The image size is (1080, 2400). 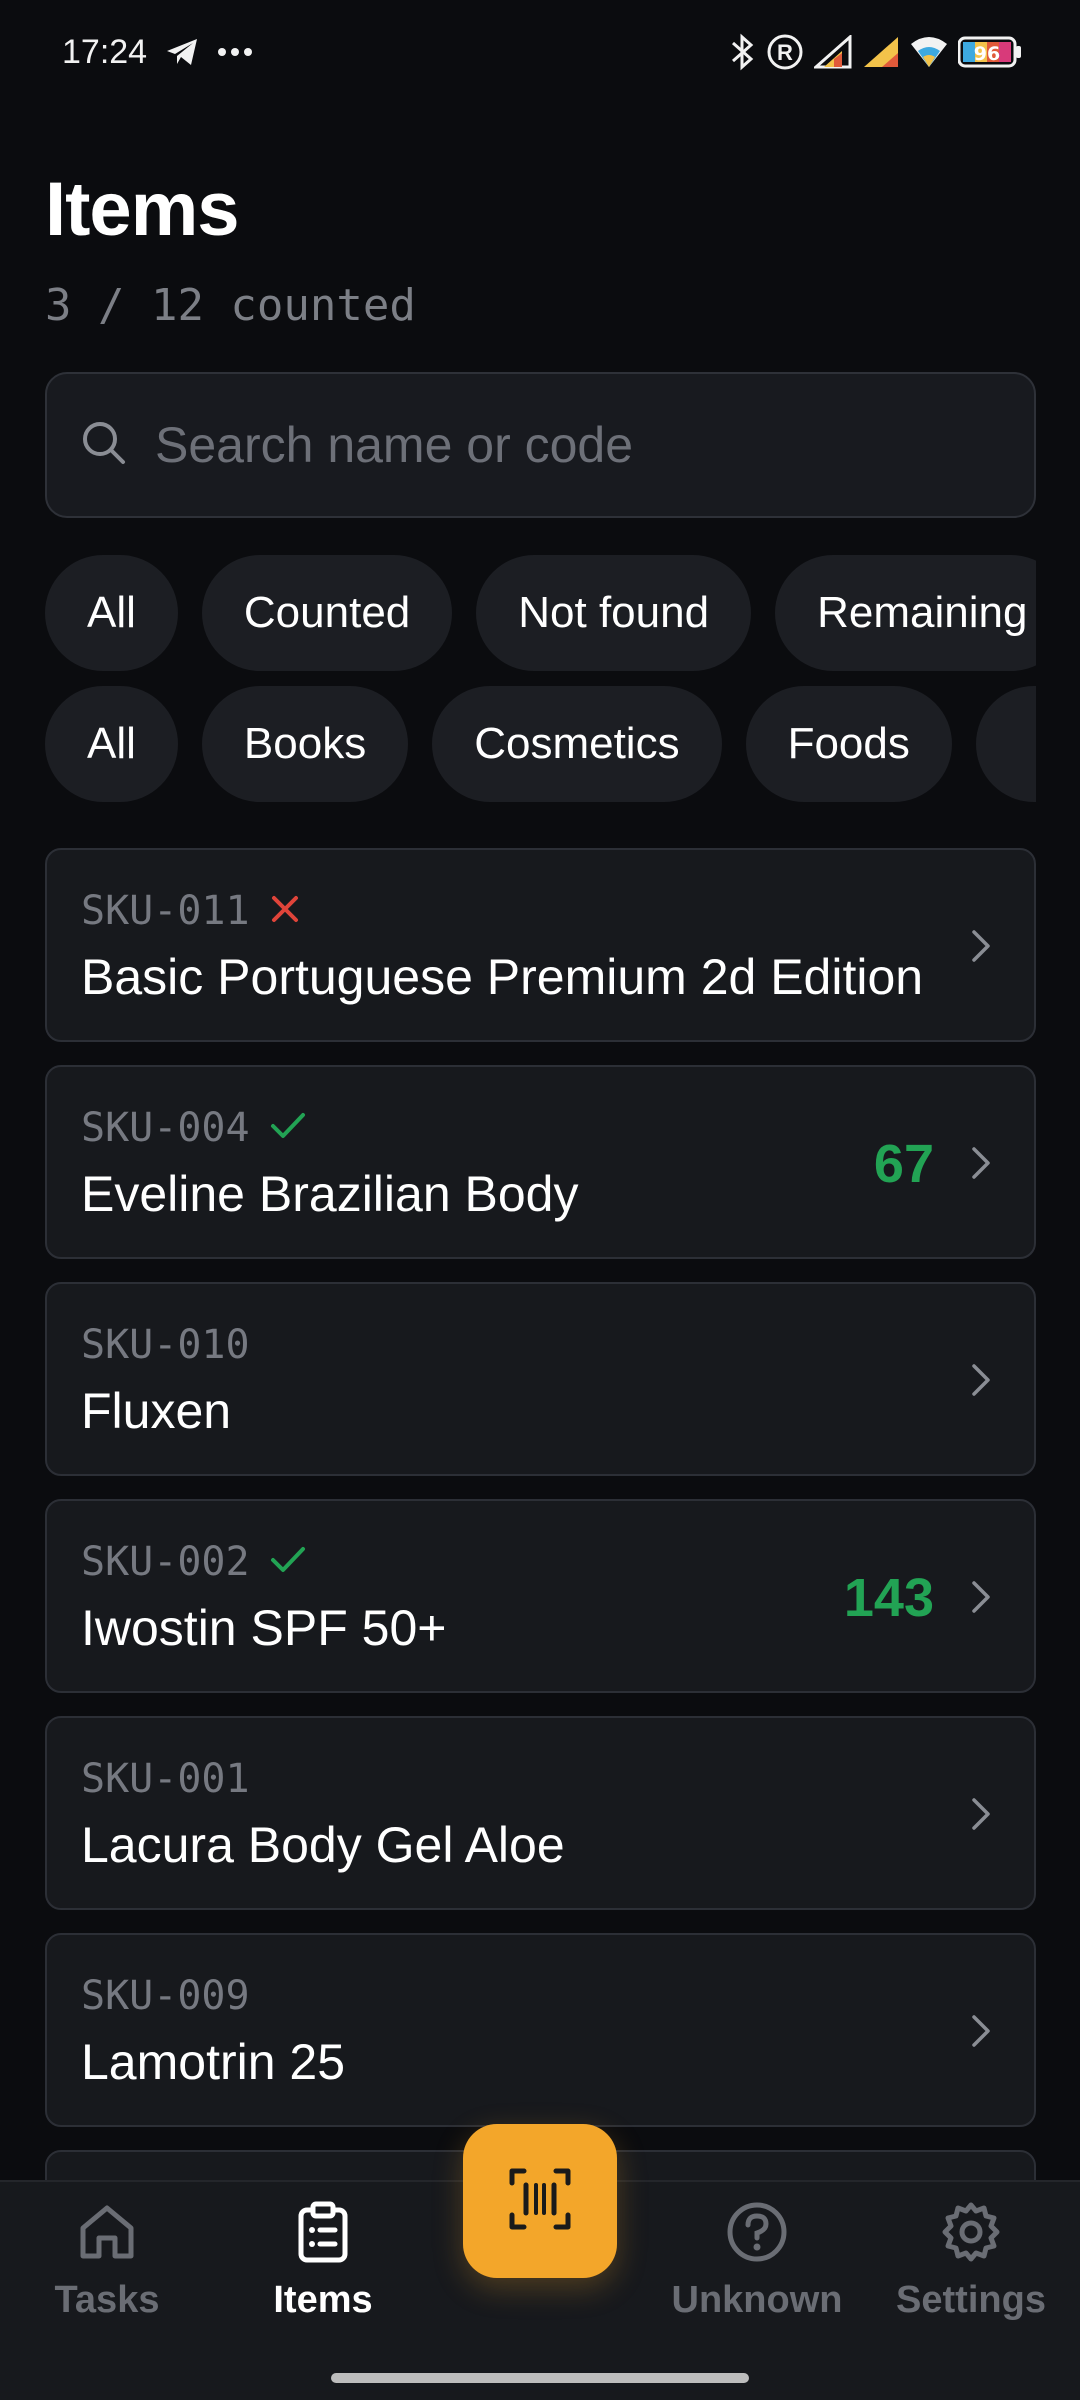 What do you see at coordinates (929, 52) in the screenshot?
I see `wifi-icon` at bounding box center [929, 52].